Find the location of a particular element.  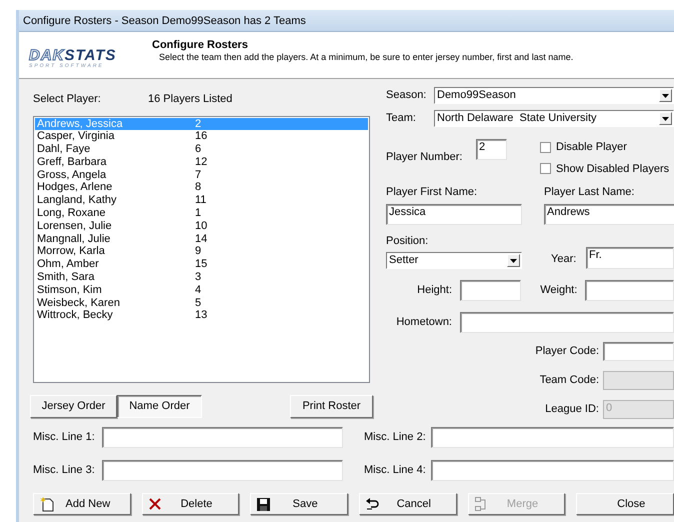

code-label: Player Code: is located at coordinates (566, 352).